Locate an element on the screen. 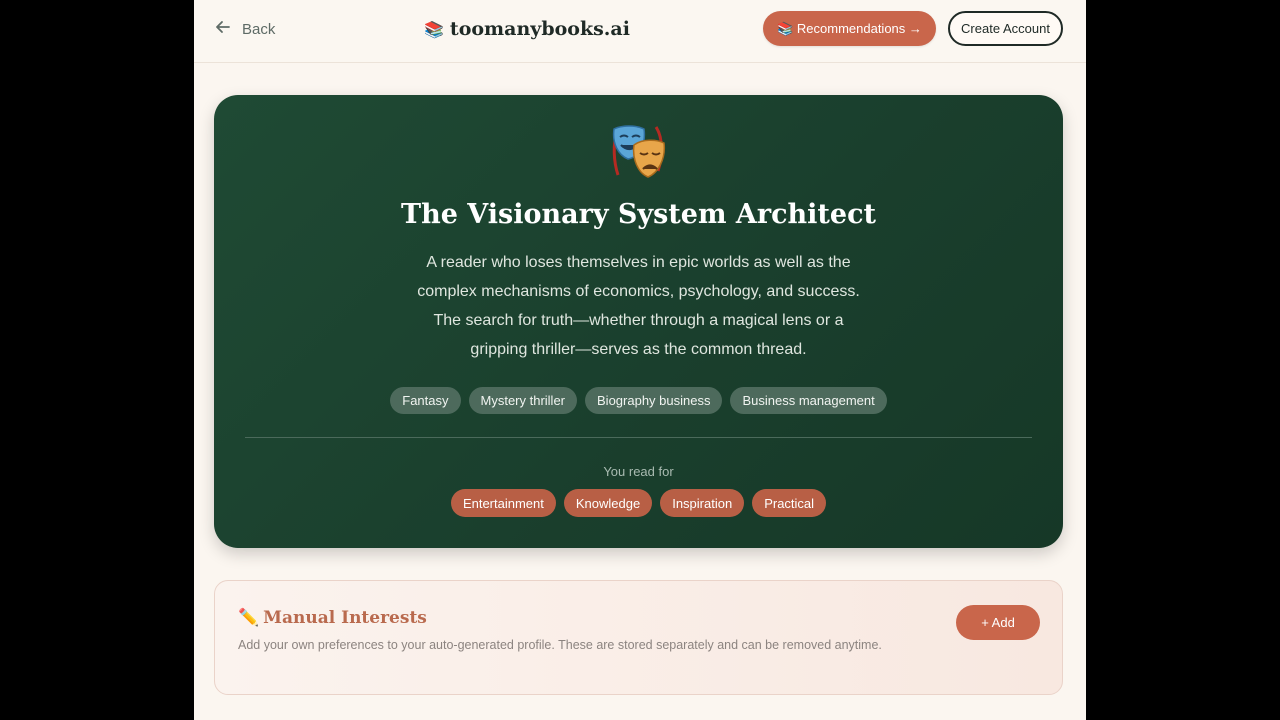  purpose-tag-practical: Practical is located at coordinates (789, 503).